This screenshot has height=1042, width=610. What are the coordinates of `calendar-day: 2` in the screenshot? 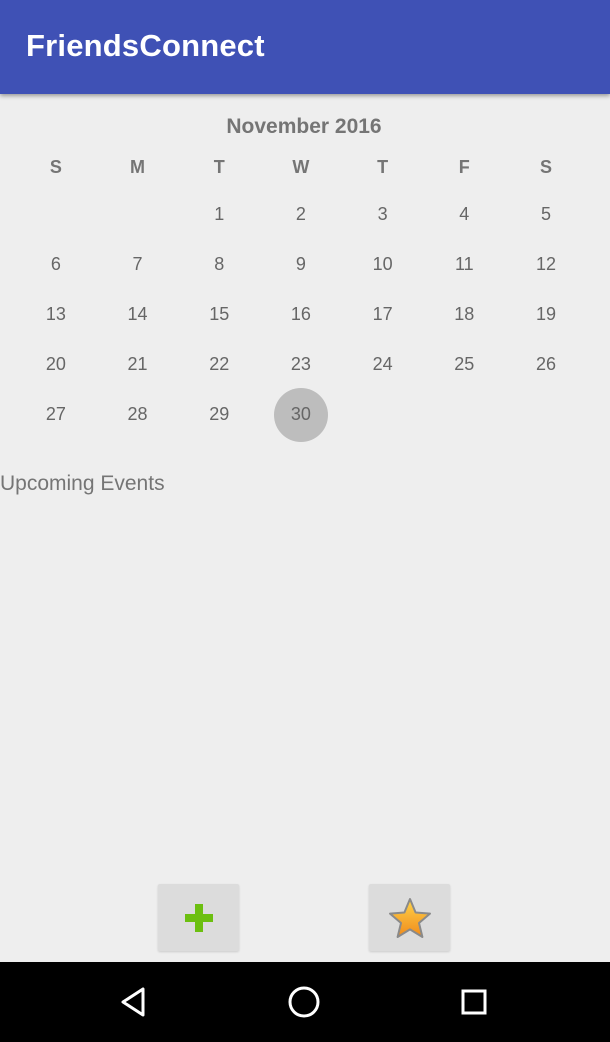 It's located at (301, 214).